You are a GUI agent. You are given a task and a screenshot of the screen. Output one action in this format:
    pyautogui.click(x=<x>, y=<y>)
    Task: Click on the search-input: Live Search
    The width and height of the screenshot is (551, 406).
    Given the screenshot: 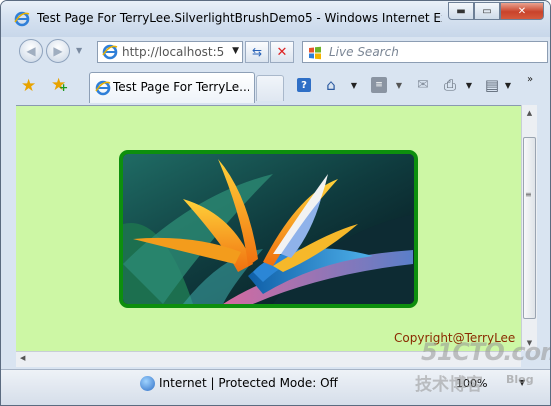 What is the action you would take?
    pyautogui.click(x=364, y=52)
    